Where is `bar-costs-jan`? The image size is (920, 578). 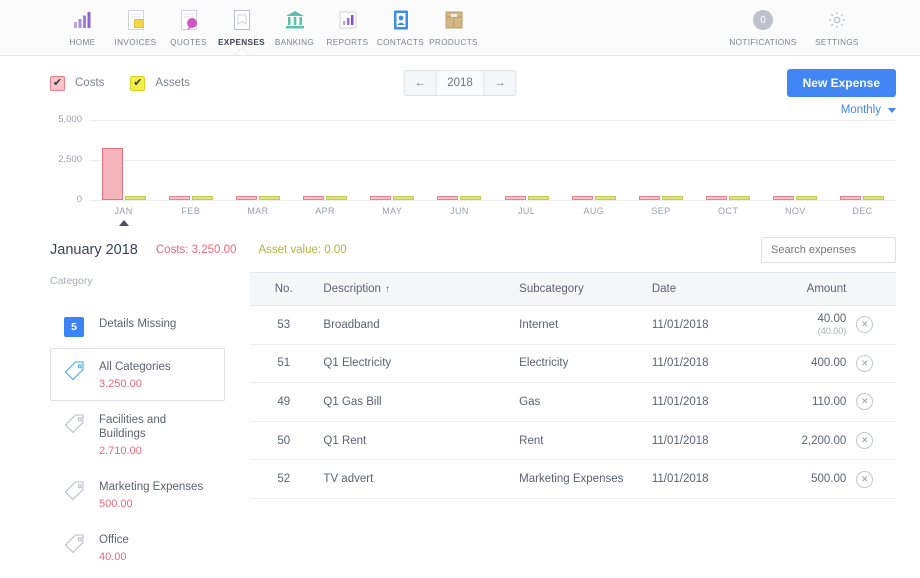
bar-costs-jan is located at coordinates (112, 174).